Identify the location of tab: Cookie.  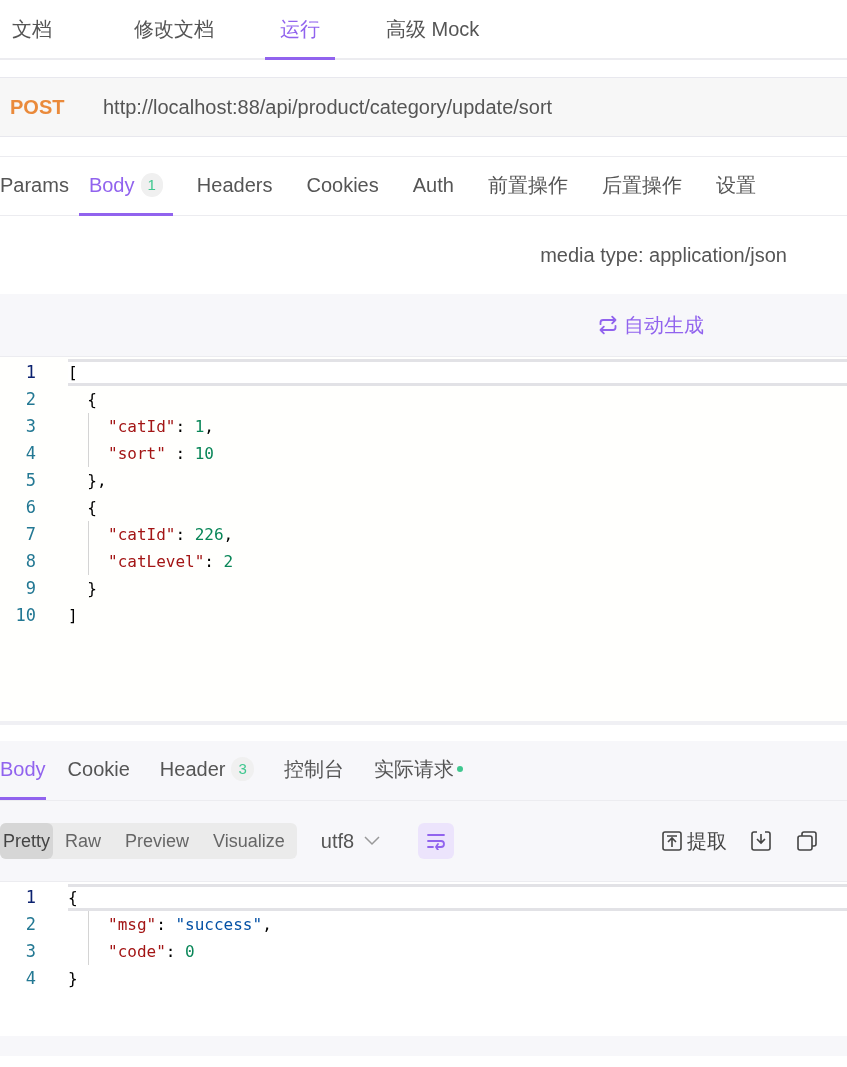
(98, 770).